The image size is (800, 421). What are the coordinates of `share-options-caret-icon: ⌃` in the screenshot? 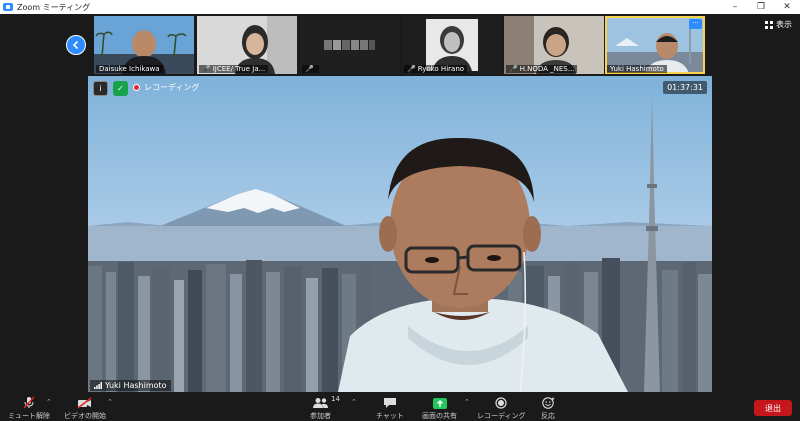 It's located at (467, 402).